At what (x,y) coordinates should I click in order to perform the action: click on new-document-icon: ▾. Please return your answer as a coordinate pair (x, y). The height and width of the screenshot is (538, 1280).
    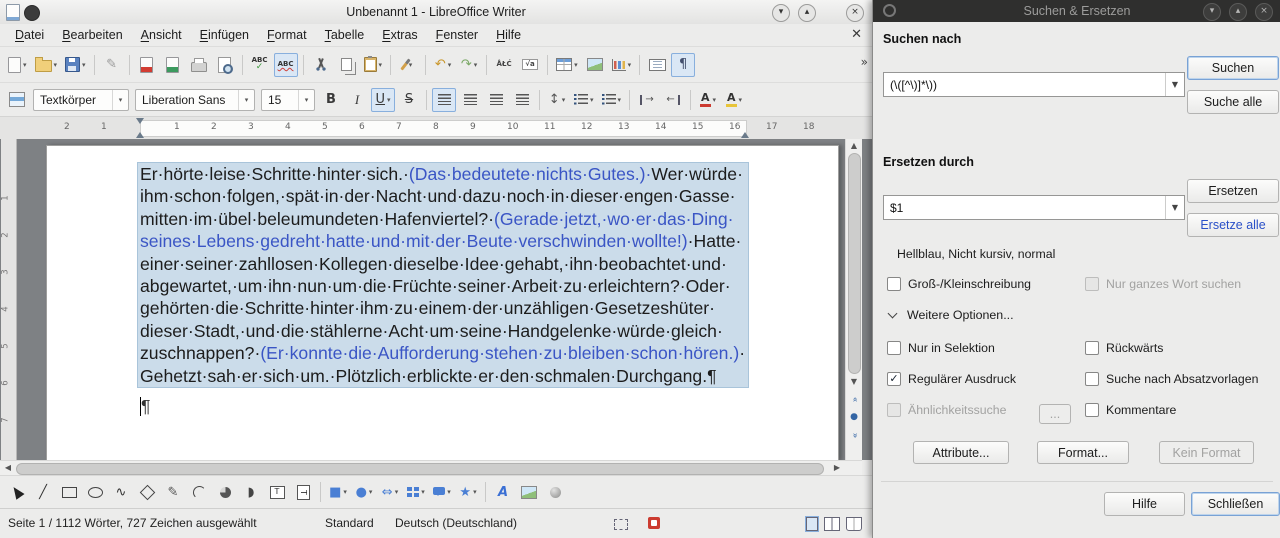
    Looking at the image, I should click on (17, 65).